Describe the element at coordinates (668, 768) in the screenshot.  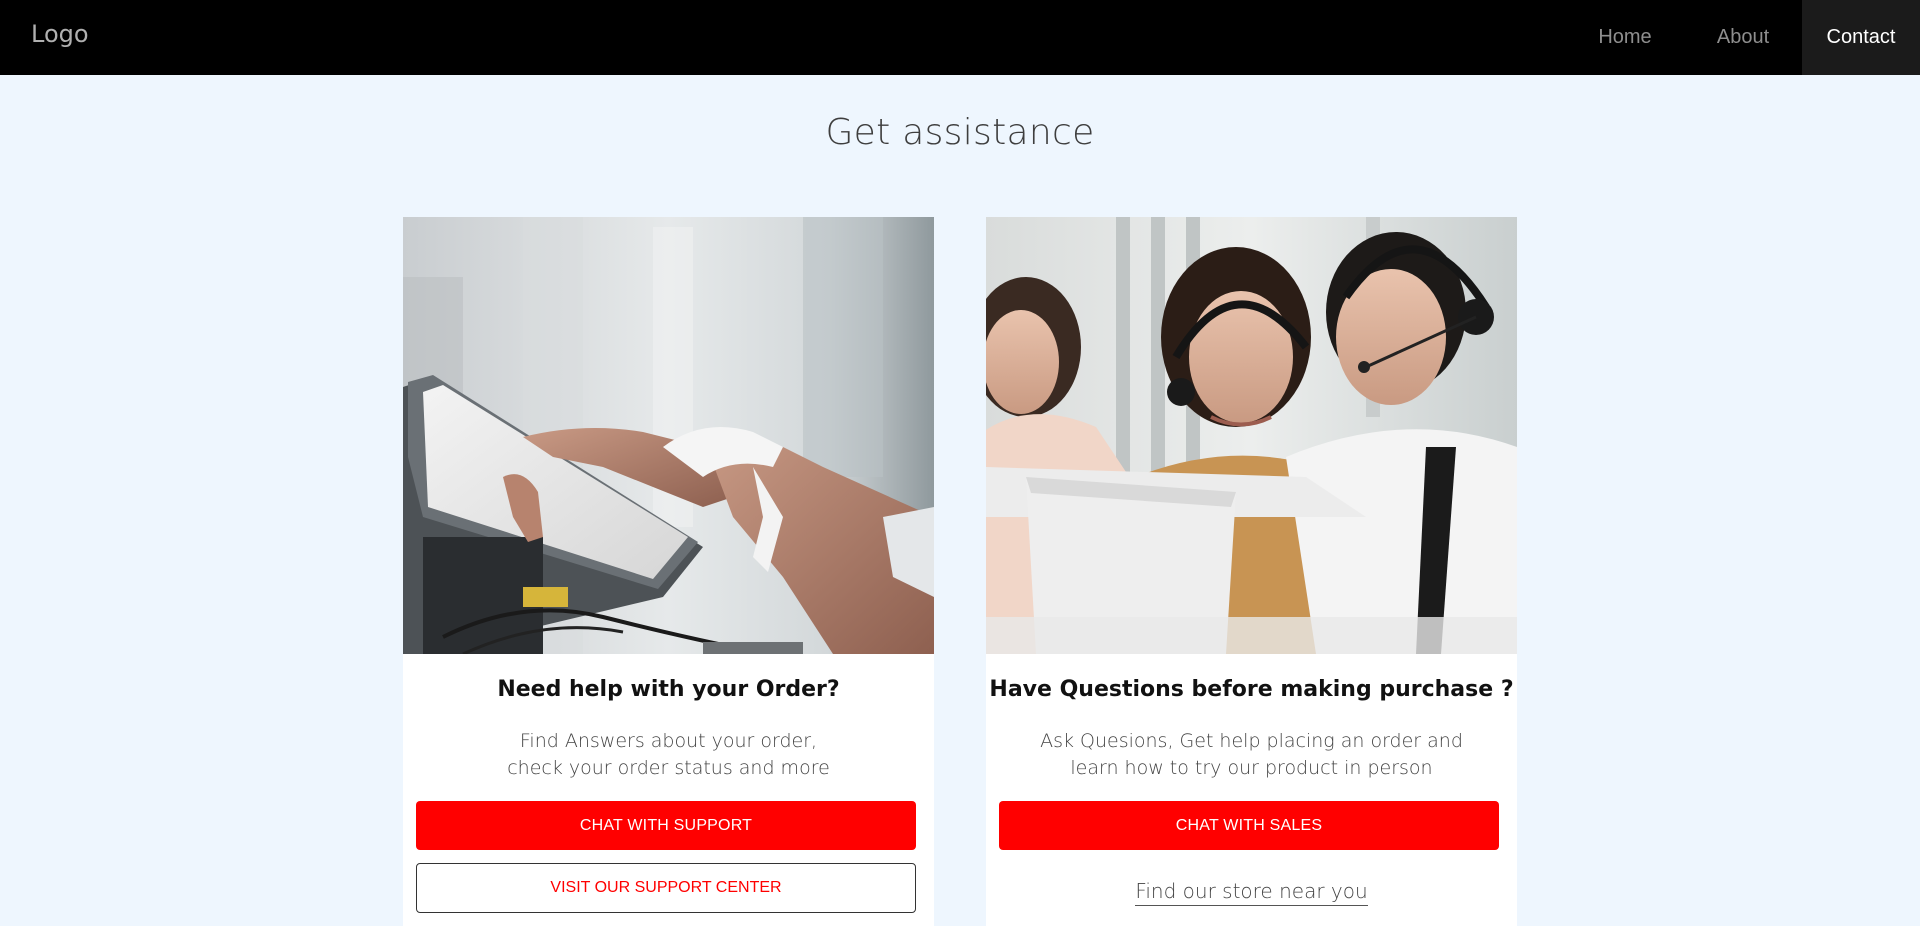
I see `card-description-line: check your order status and more` at that location.